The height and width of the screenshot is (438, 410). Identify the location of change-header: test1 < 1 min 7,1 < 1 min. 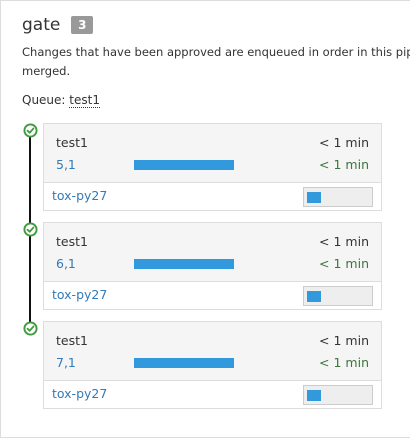
(212, 351).